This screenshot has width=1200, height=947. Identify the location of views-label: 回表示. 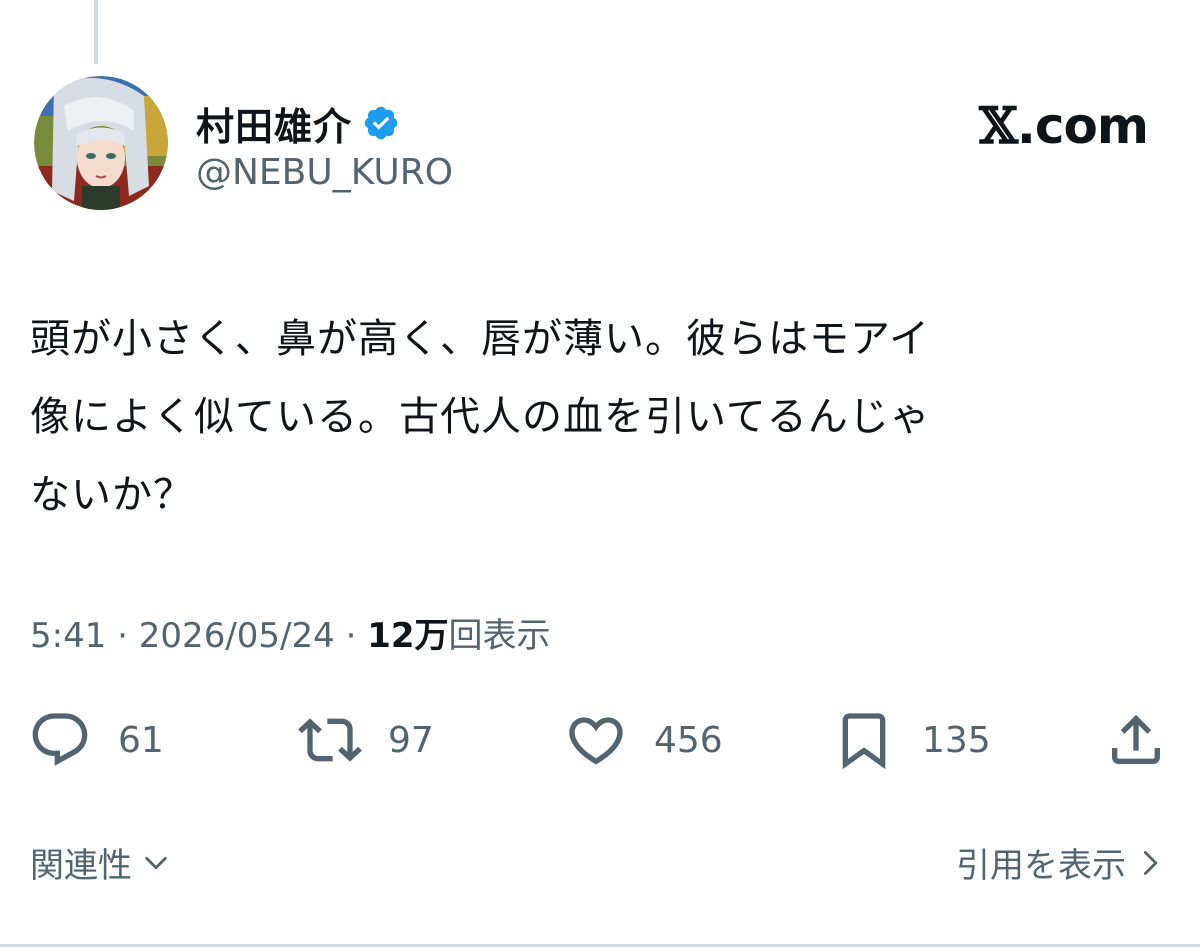
(499, 636).